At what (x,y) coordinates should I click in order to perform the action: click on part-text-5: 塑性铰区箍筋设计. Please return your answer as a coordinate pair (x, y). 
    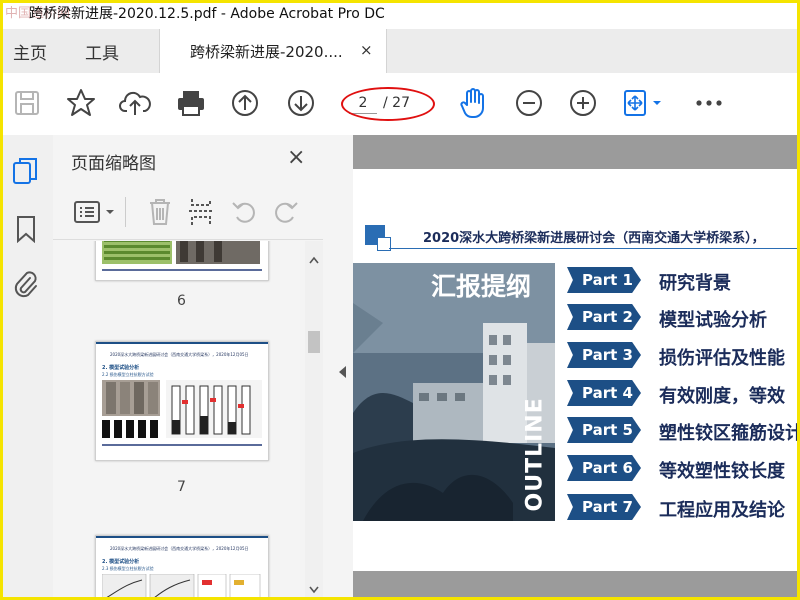
    Looking at the image, I should click on (728, 433).